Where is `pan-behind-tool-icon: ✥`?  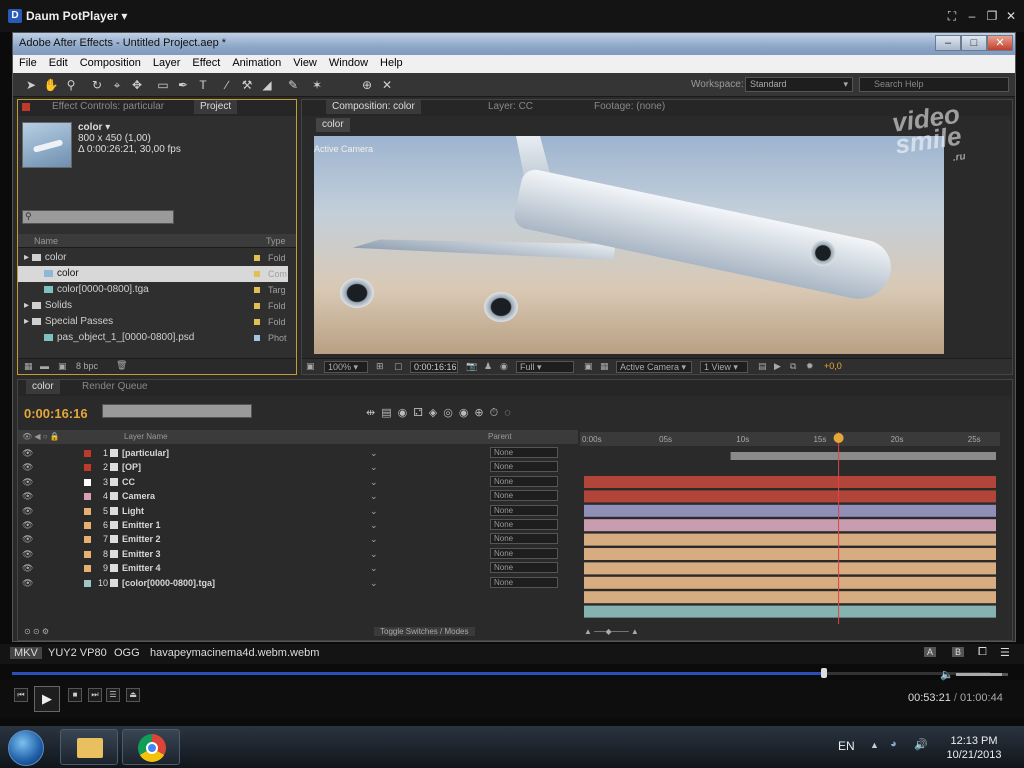
pan-behind-tool-icon: ✥ is located at coordinates (137, 85).